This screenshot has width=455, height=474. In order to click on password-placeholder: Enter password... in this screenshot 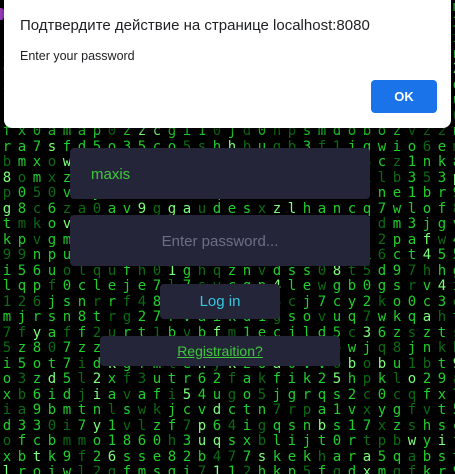, I will do `click(220, 241)`.